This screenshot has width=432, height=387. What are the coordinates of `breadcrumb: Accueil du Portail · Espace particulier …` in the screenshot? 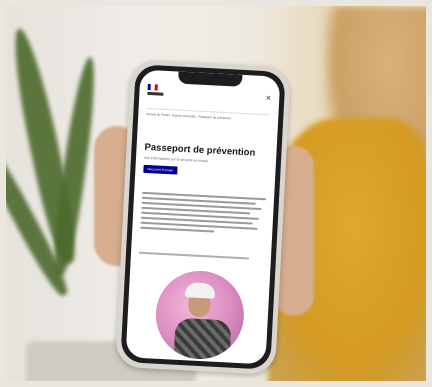 It's located at (188, 116).